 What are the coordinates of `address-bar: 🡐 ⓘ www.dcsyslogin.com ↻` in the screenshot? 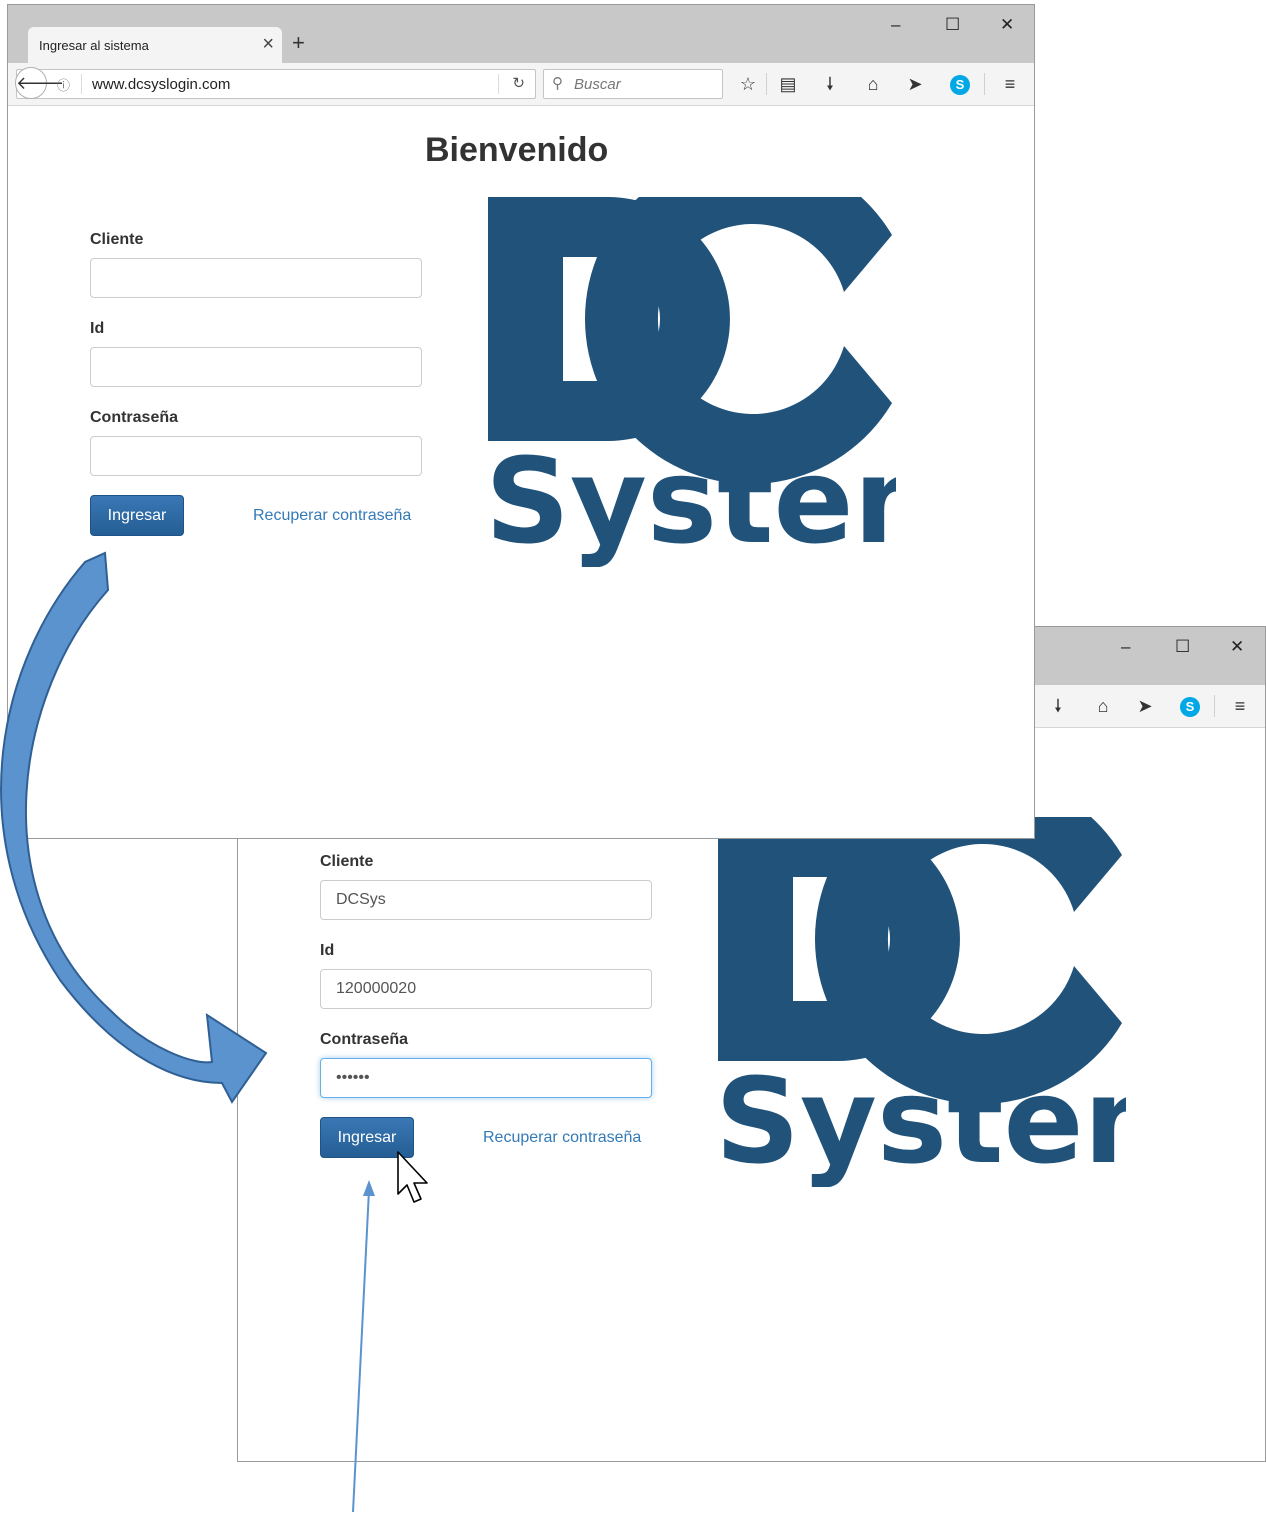 It's located at (275, 83).